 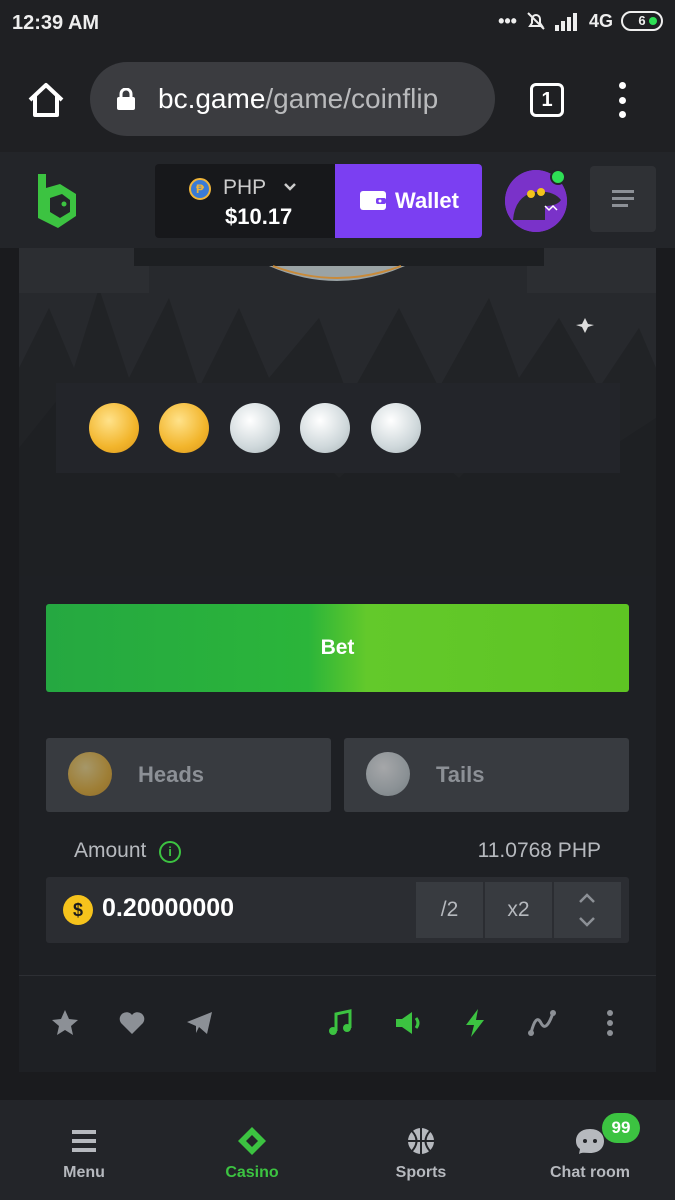 I want to click on url-host: bc.game, so click(x=212, y=98).